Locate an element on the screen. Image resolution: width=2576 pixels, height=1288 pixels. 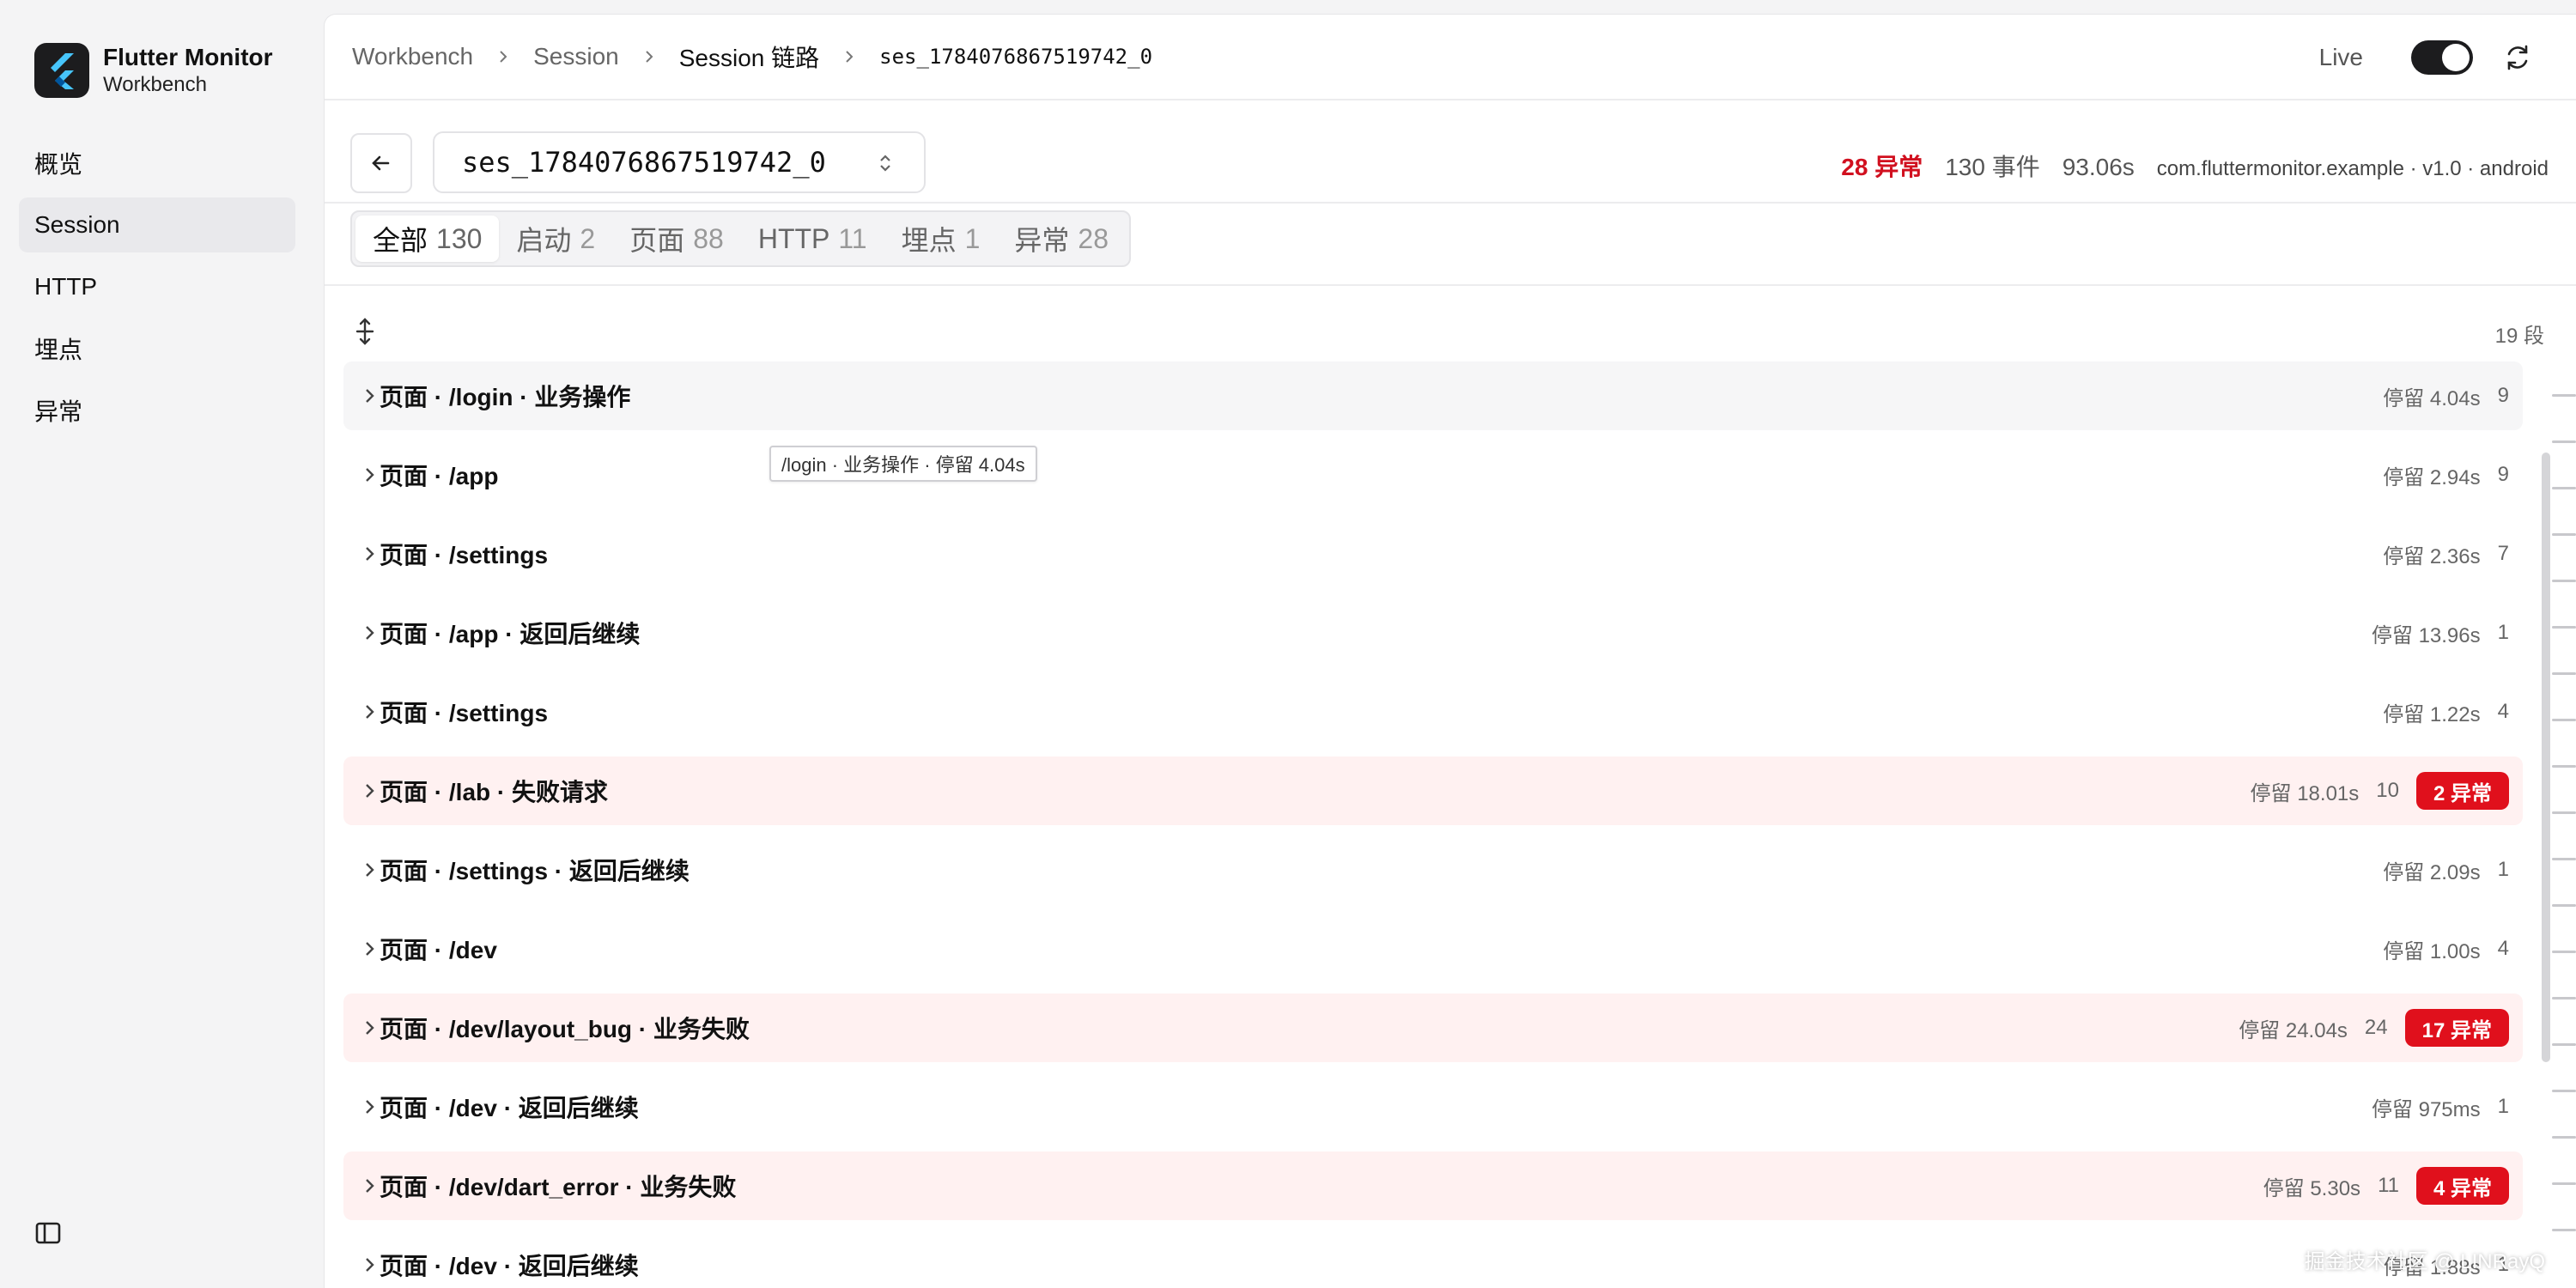
filter-tab-label: 埋点 is located at coordinates (929, 240).